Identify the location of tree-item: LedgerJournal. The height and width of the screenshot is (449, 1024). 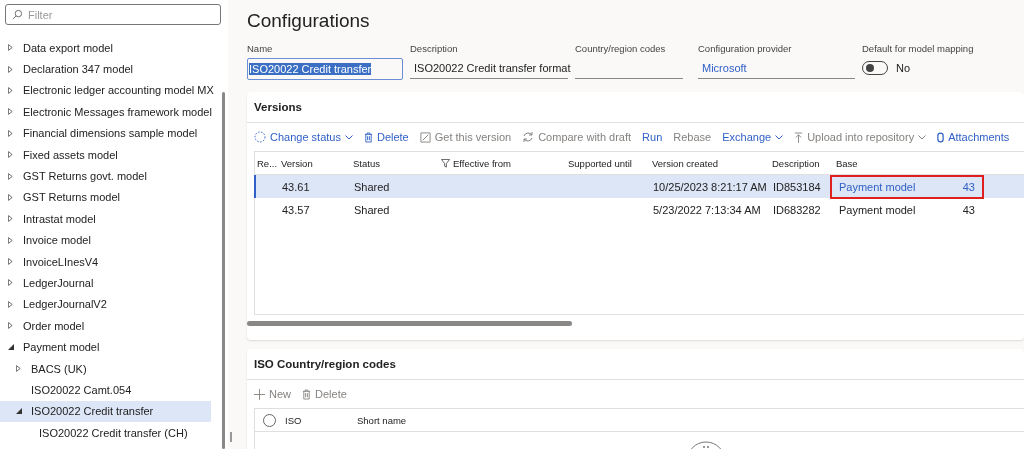
(105, 283).